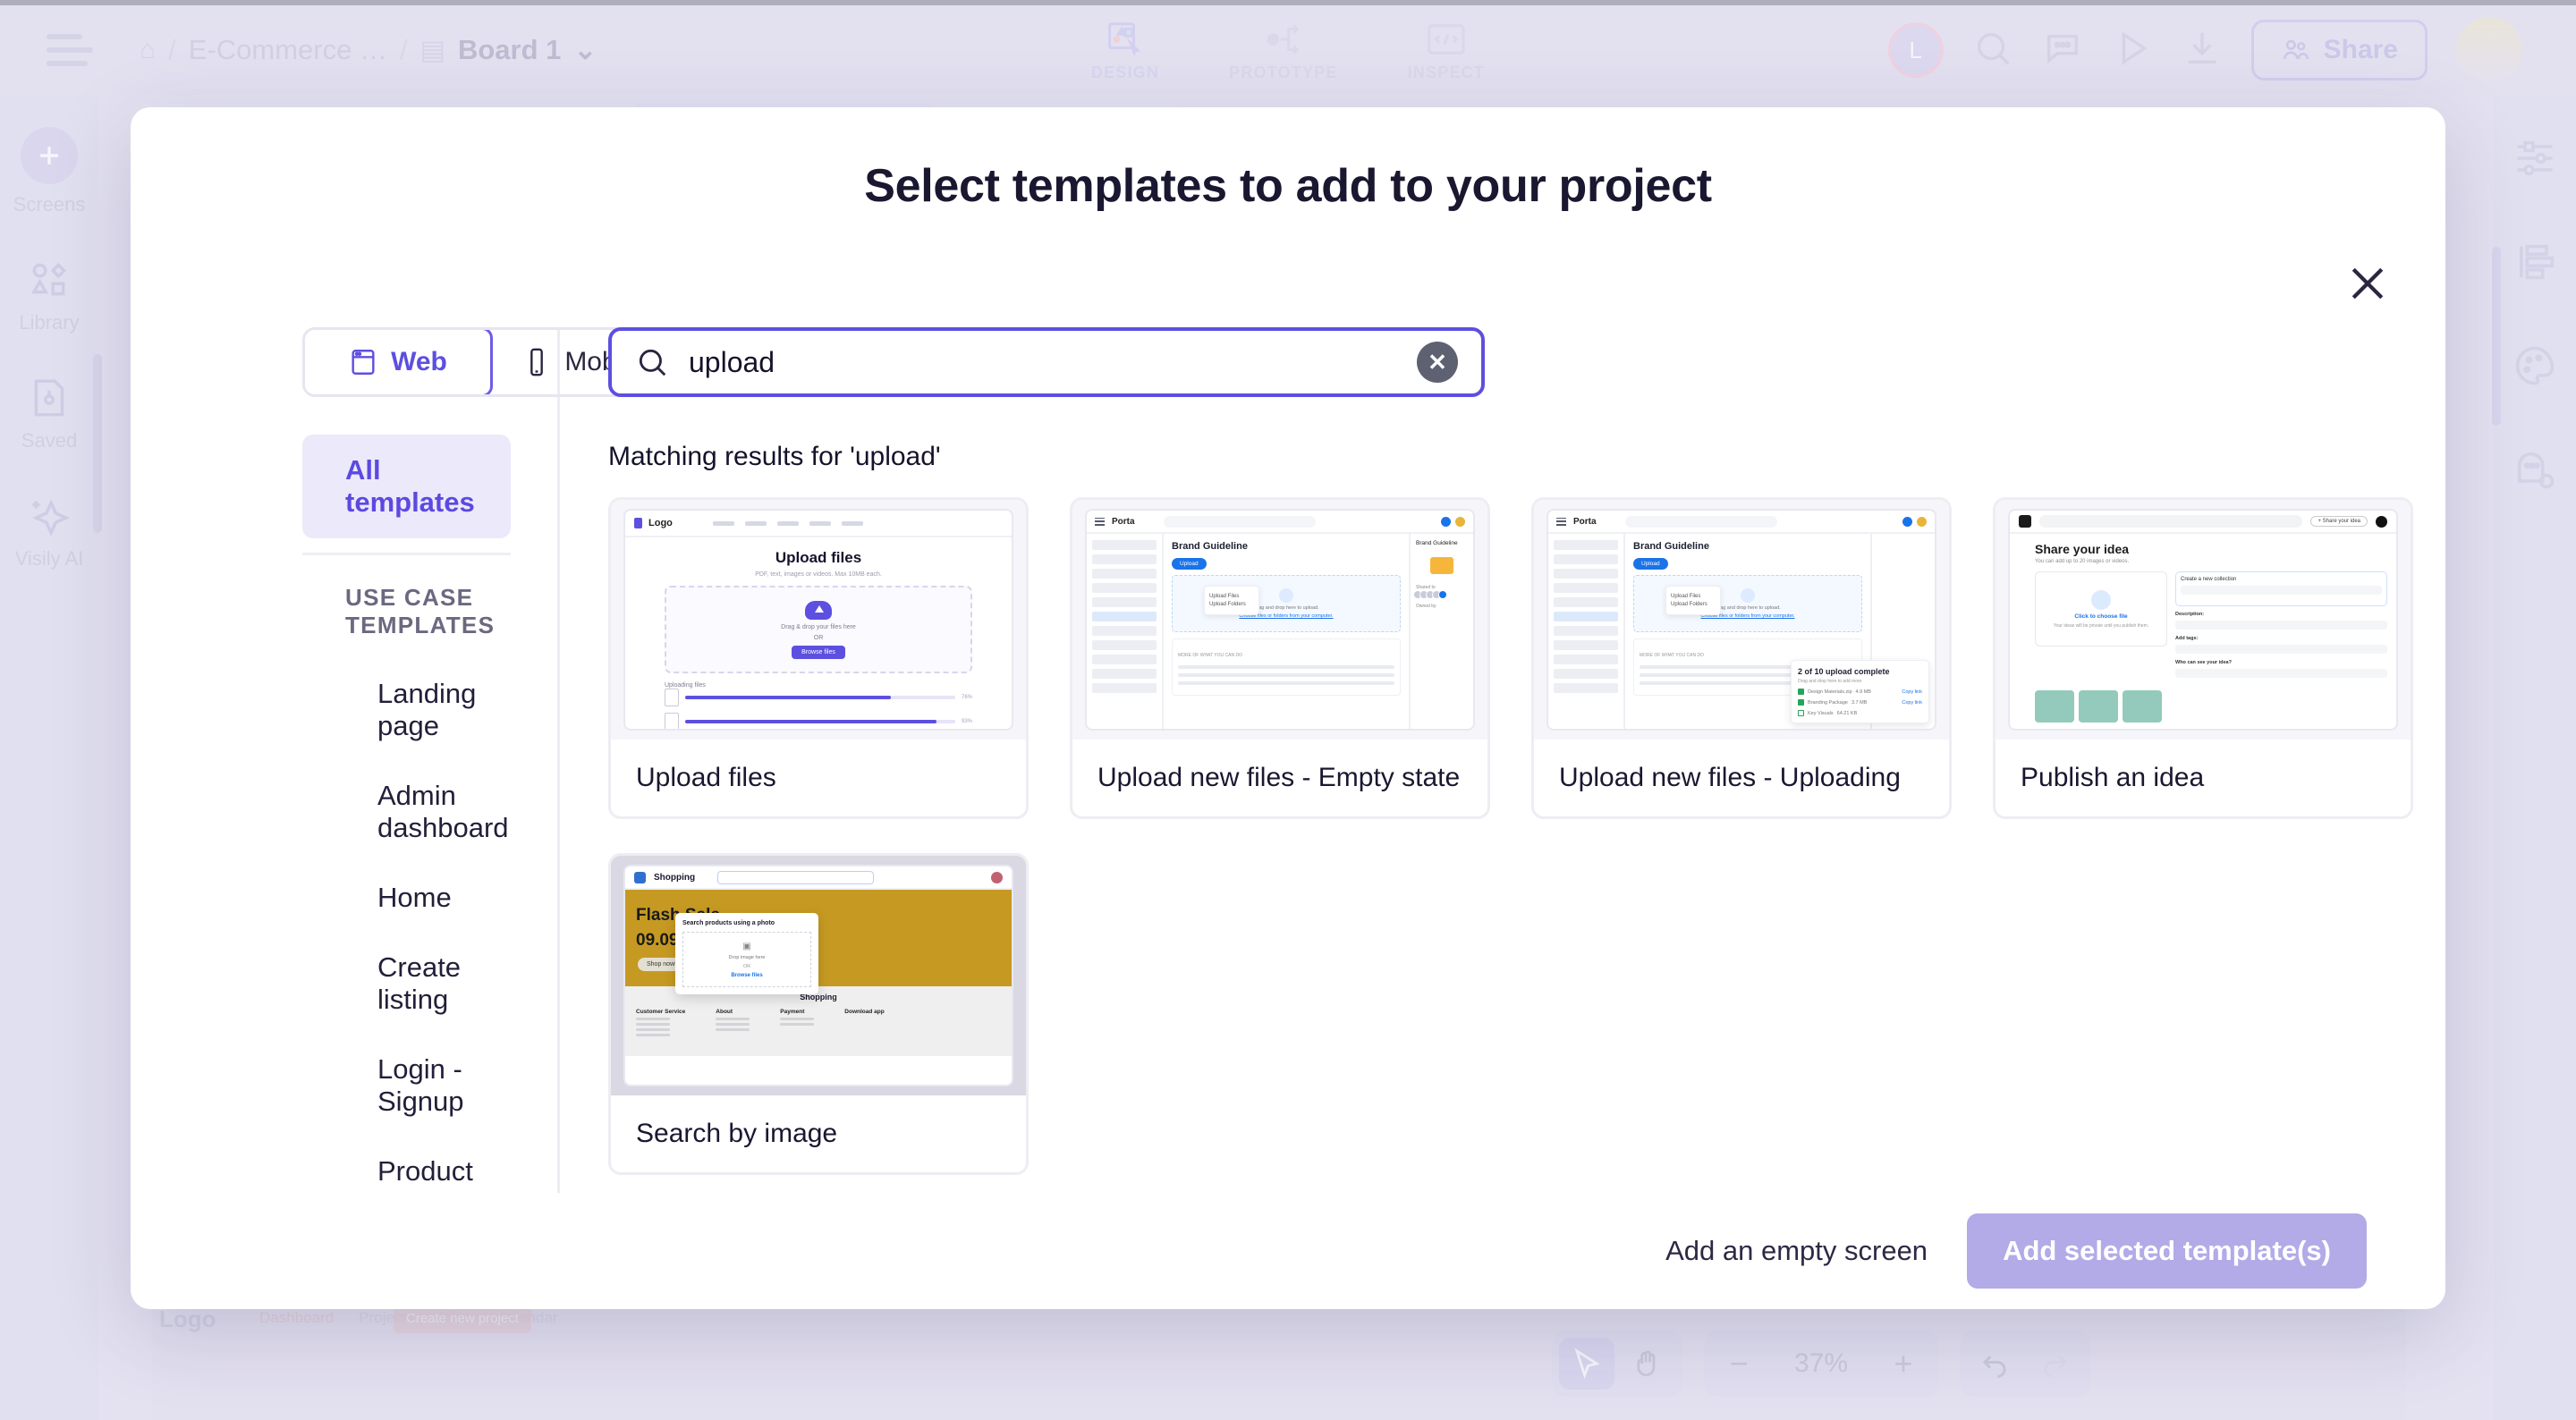 The width and height of the screenshot is (2576, 1420). Describe the element at coordinates (1046, 362) in the screenshot. I see `search-input: upload ✕` at that location.